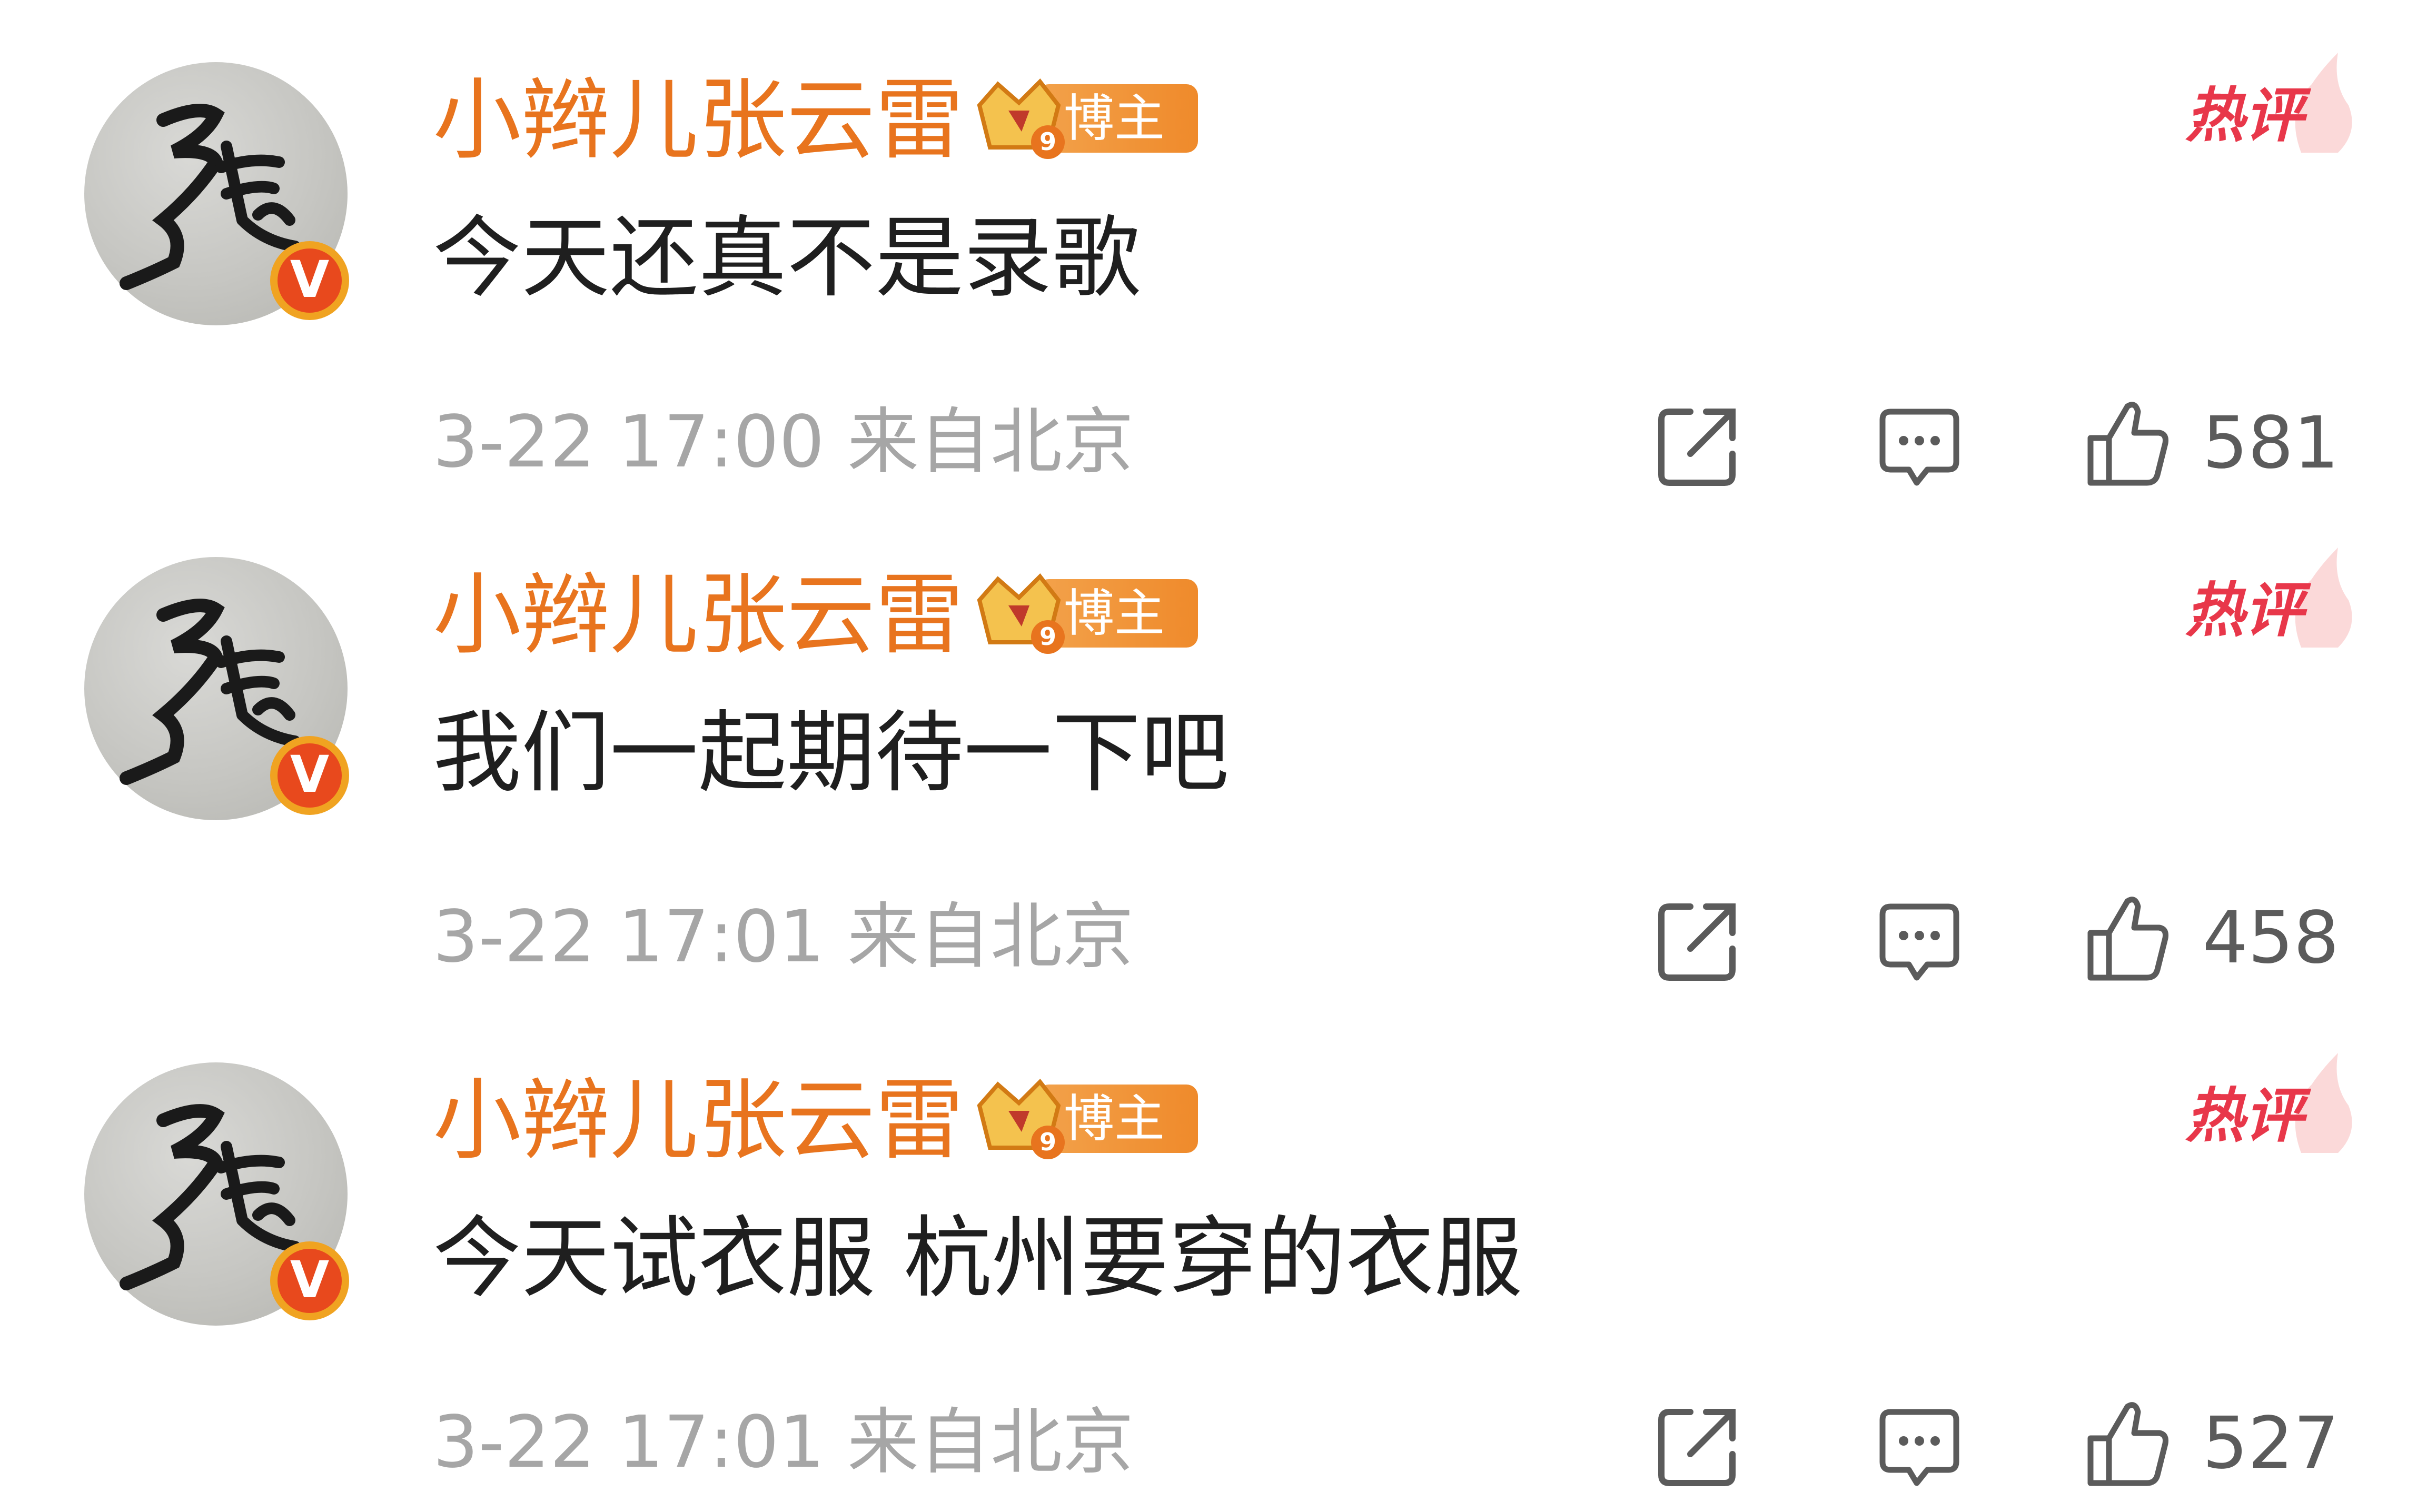 Image resolution: width=2417 pixels, height=1512 pixels. What do you see at coordinates (787, 258) in the screenshot?
I see `comment-text: 今天还真不是录歌` at bounding box center [787, 258].